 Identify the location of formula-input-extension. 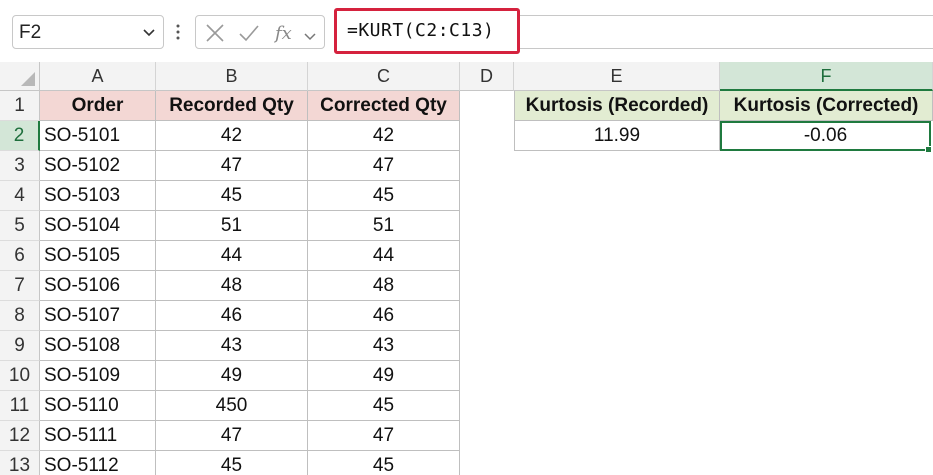
(726, 32).